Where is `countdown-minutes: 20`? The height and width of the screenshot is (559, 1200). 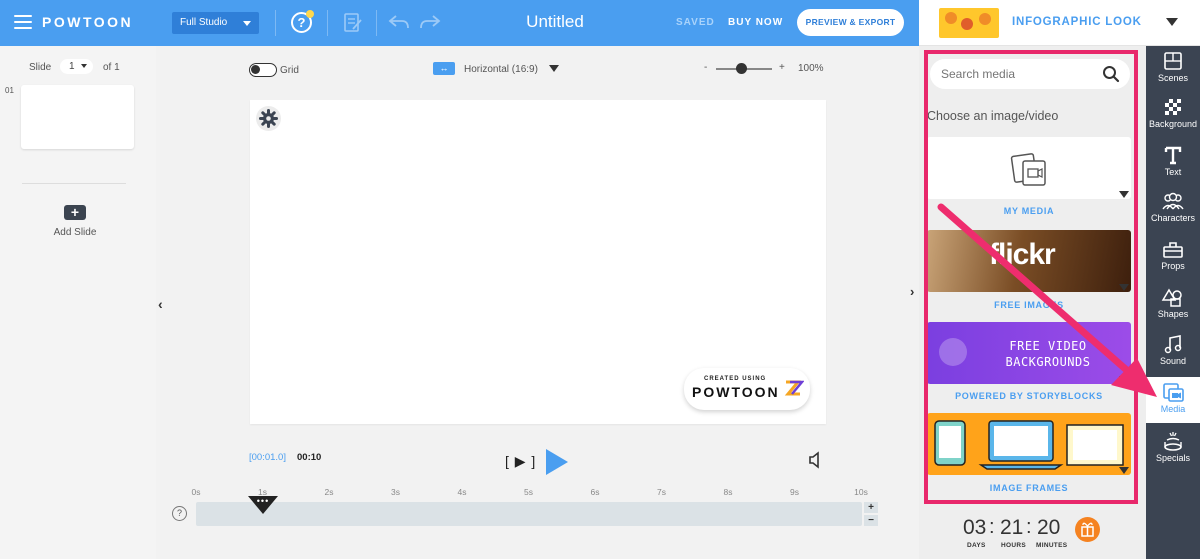 countdown-minutes: 20 is located at coordinates (1049, 527).